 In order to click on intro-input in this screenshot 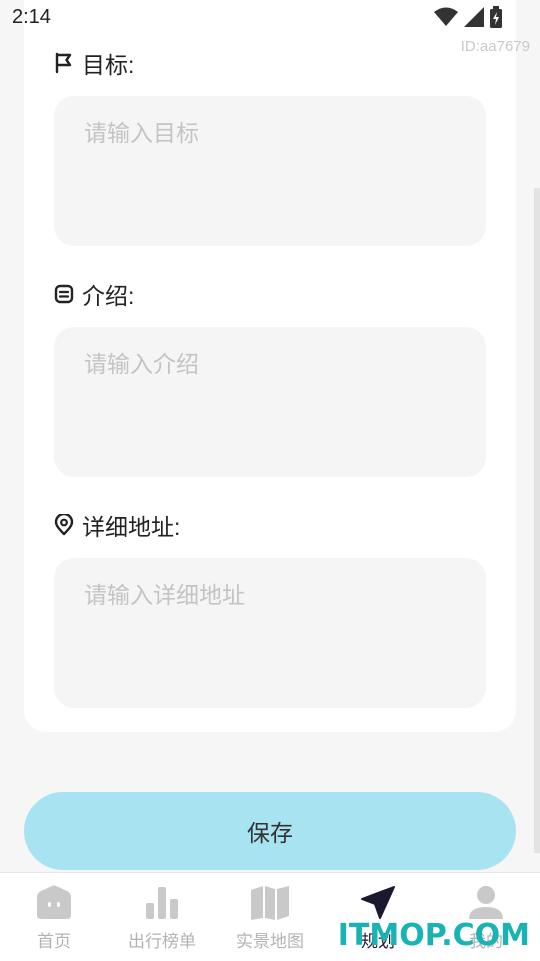, I will do `click(270, 402)`.